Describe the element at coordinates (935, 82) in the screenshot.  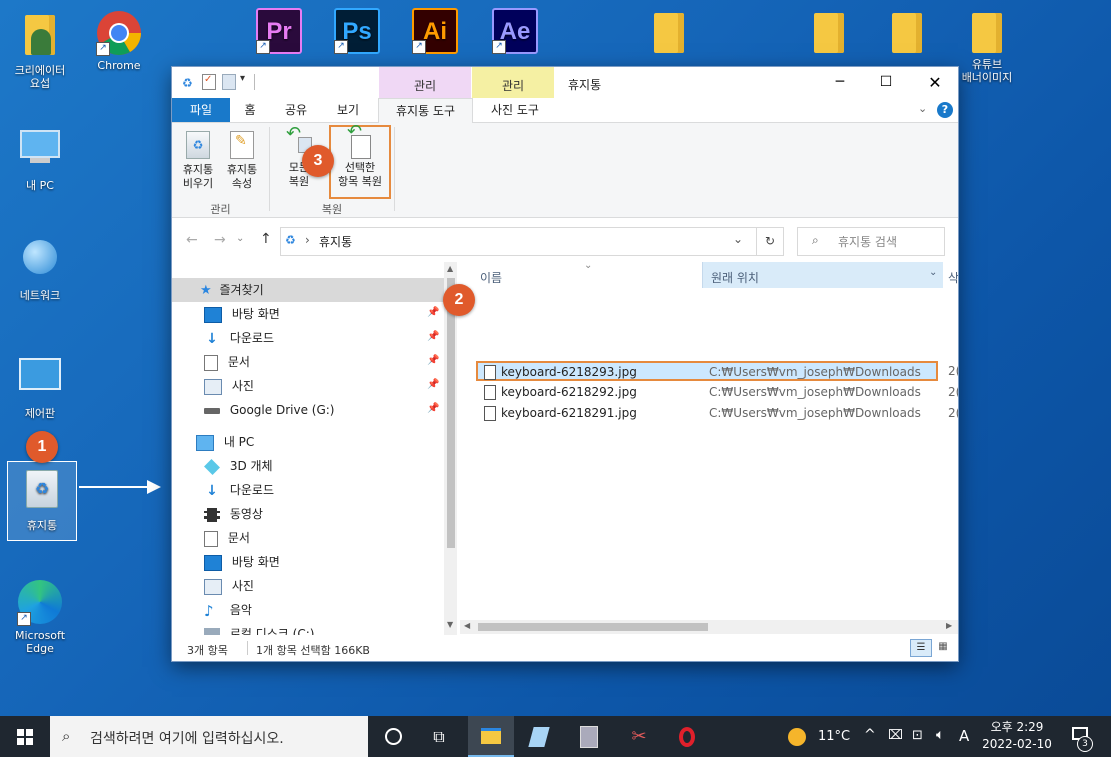
I see `close-button: ✕` at that location.